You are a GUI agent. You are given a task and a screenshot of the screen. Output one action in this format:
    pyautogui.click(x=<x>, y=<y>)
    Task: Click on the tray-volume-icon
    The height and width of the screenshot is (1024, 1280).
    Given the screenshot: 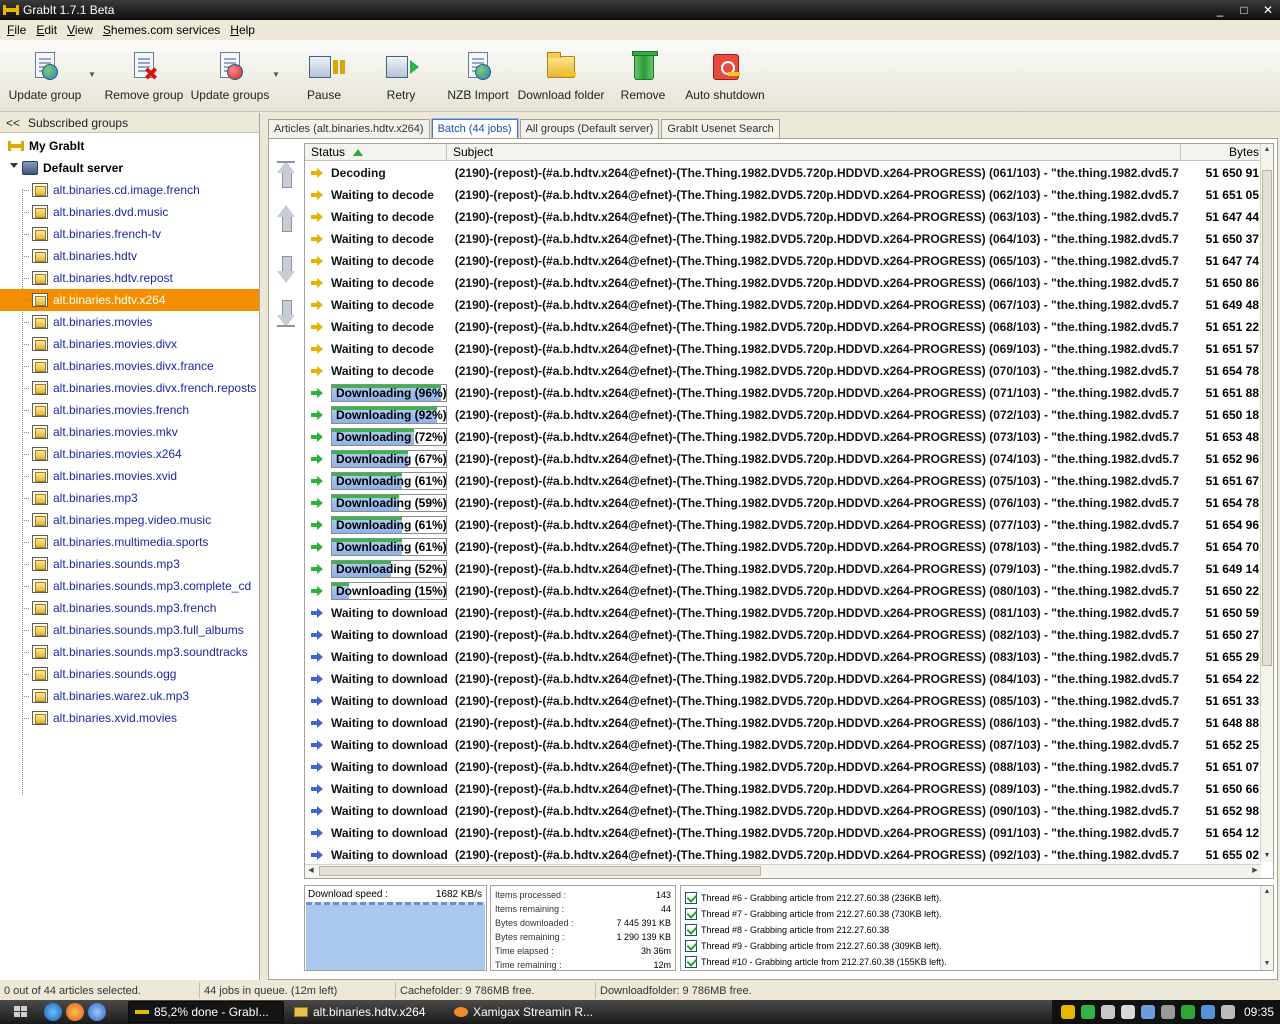 What is the action you would take?
    pyautogui.click(x=1167, y=1012)
    